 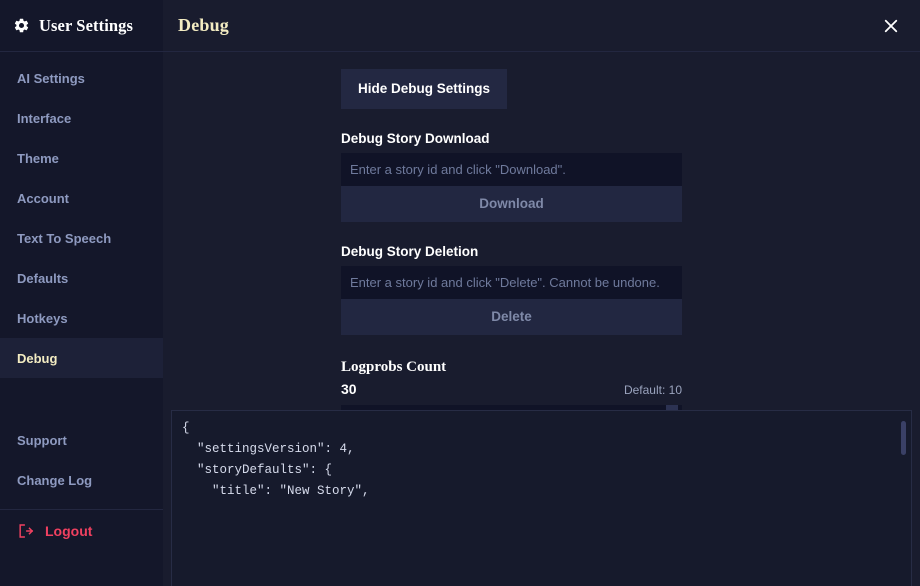 I want to click on sidebar-item-label: AI Settings, so click(x=51, y=78).